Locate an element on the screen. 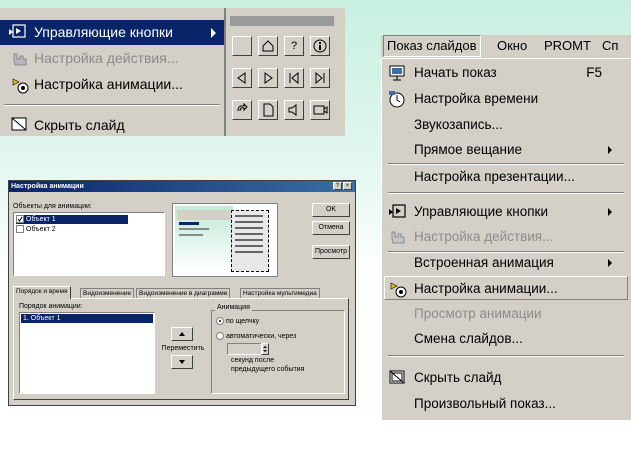 The height and width of the screenshot is (464, 631). return-icon is located at coordinates (242, 107).